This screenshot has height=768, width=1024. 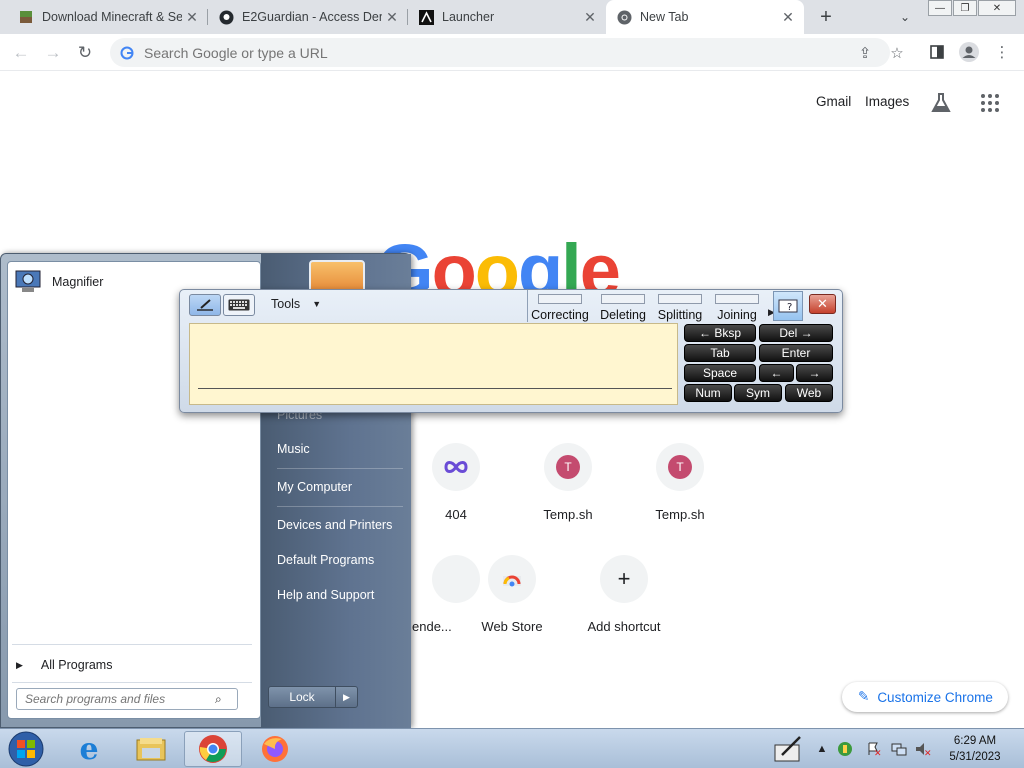 I want to click on start-item-my-computer: My Computer, so click(x=314, y=487).